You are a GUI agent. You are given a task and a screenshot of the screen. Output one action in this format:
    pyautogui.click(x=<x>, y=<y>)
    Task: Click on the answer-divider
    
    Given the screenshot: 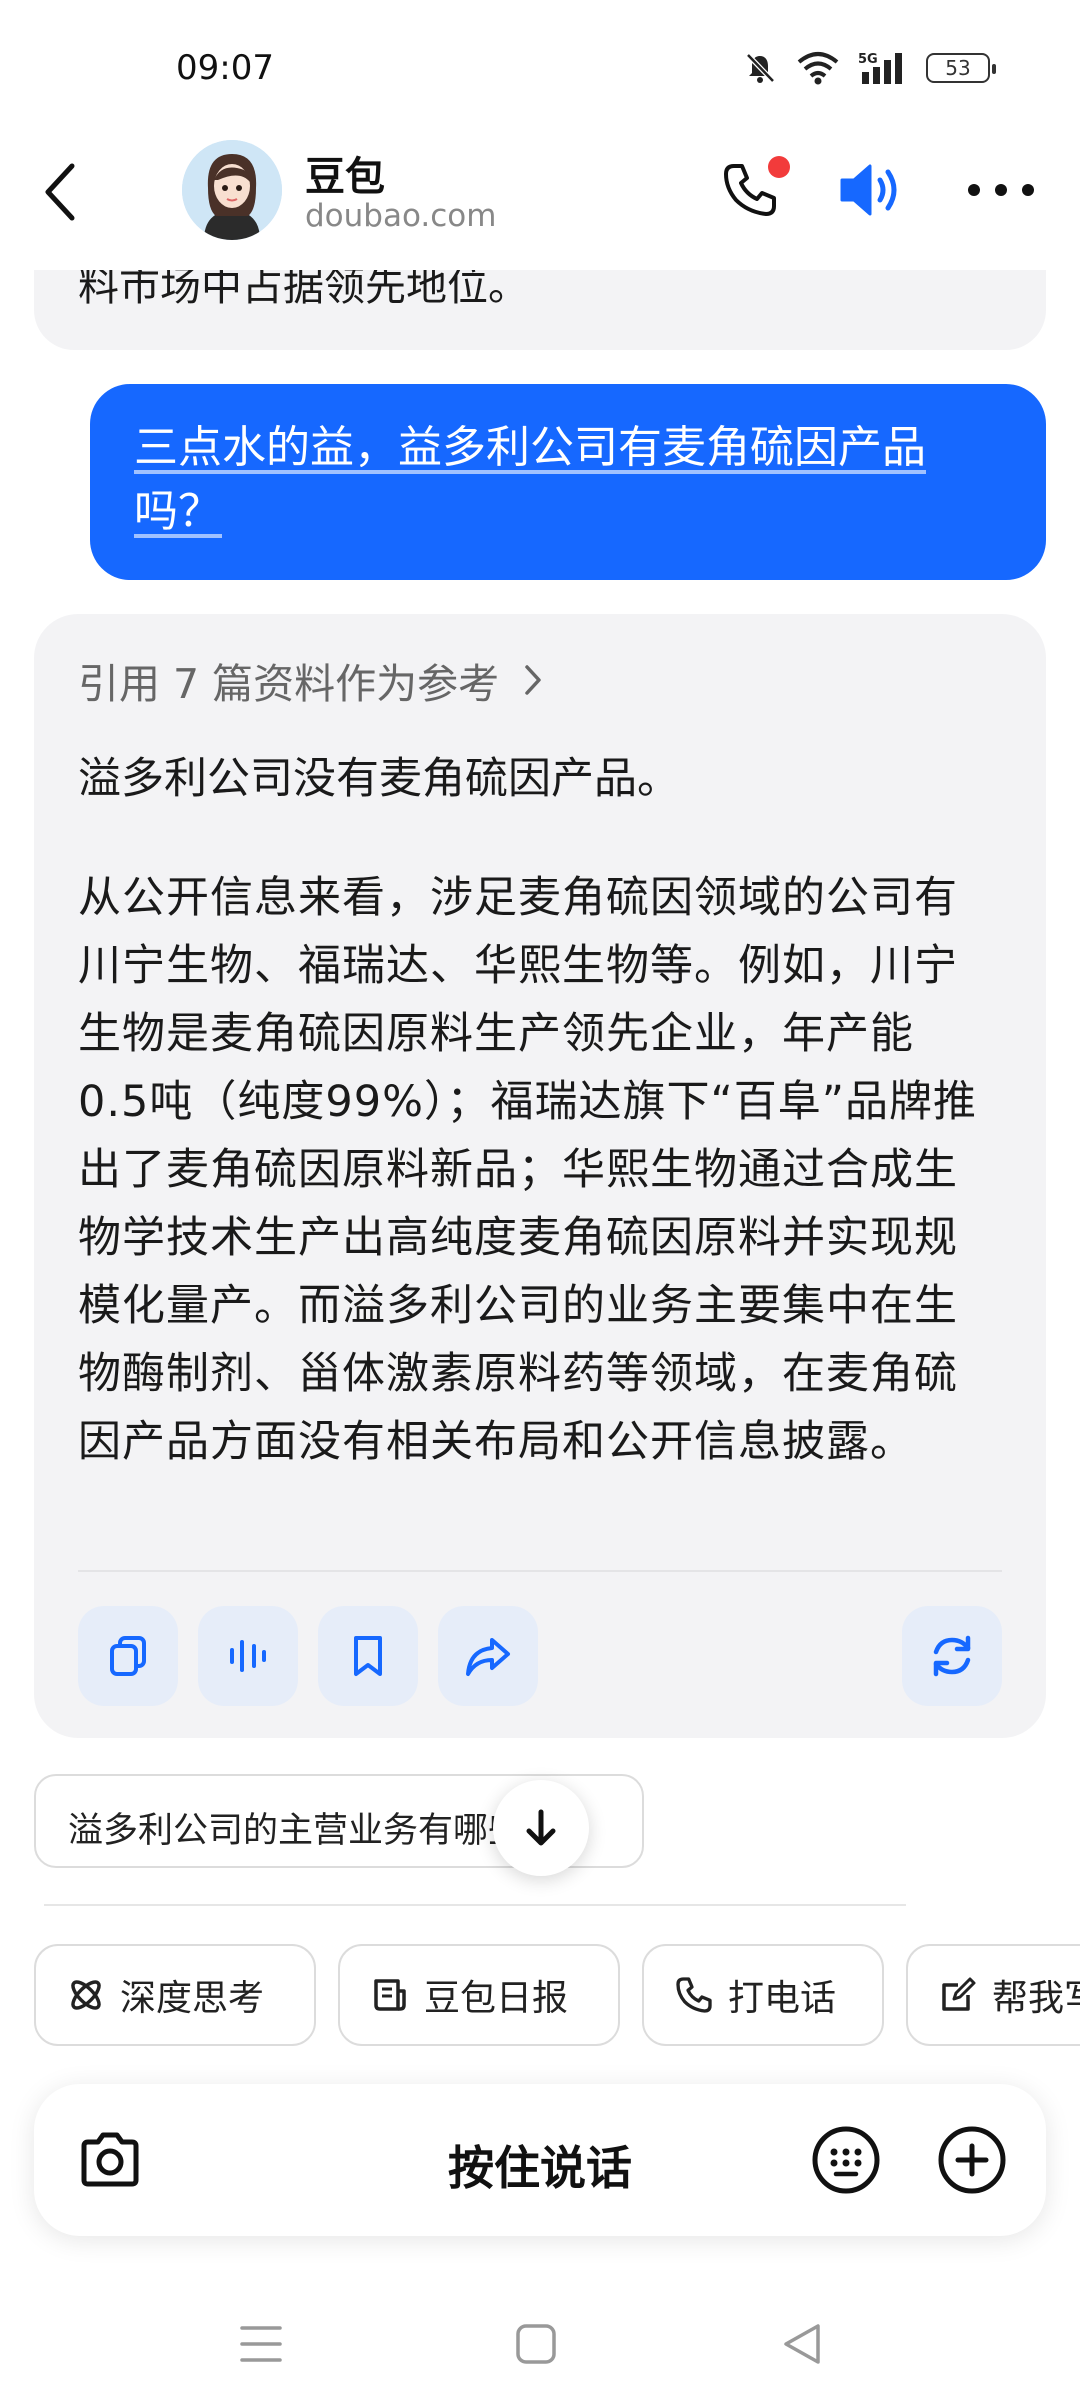 What is the action you would take?
    pyautogui.click(x=540, y=1571)
    